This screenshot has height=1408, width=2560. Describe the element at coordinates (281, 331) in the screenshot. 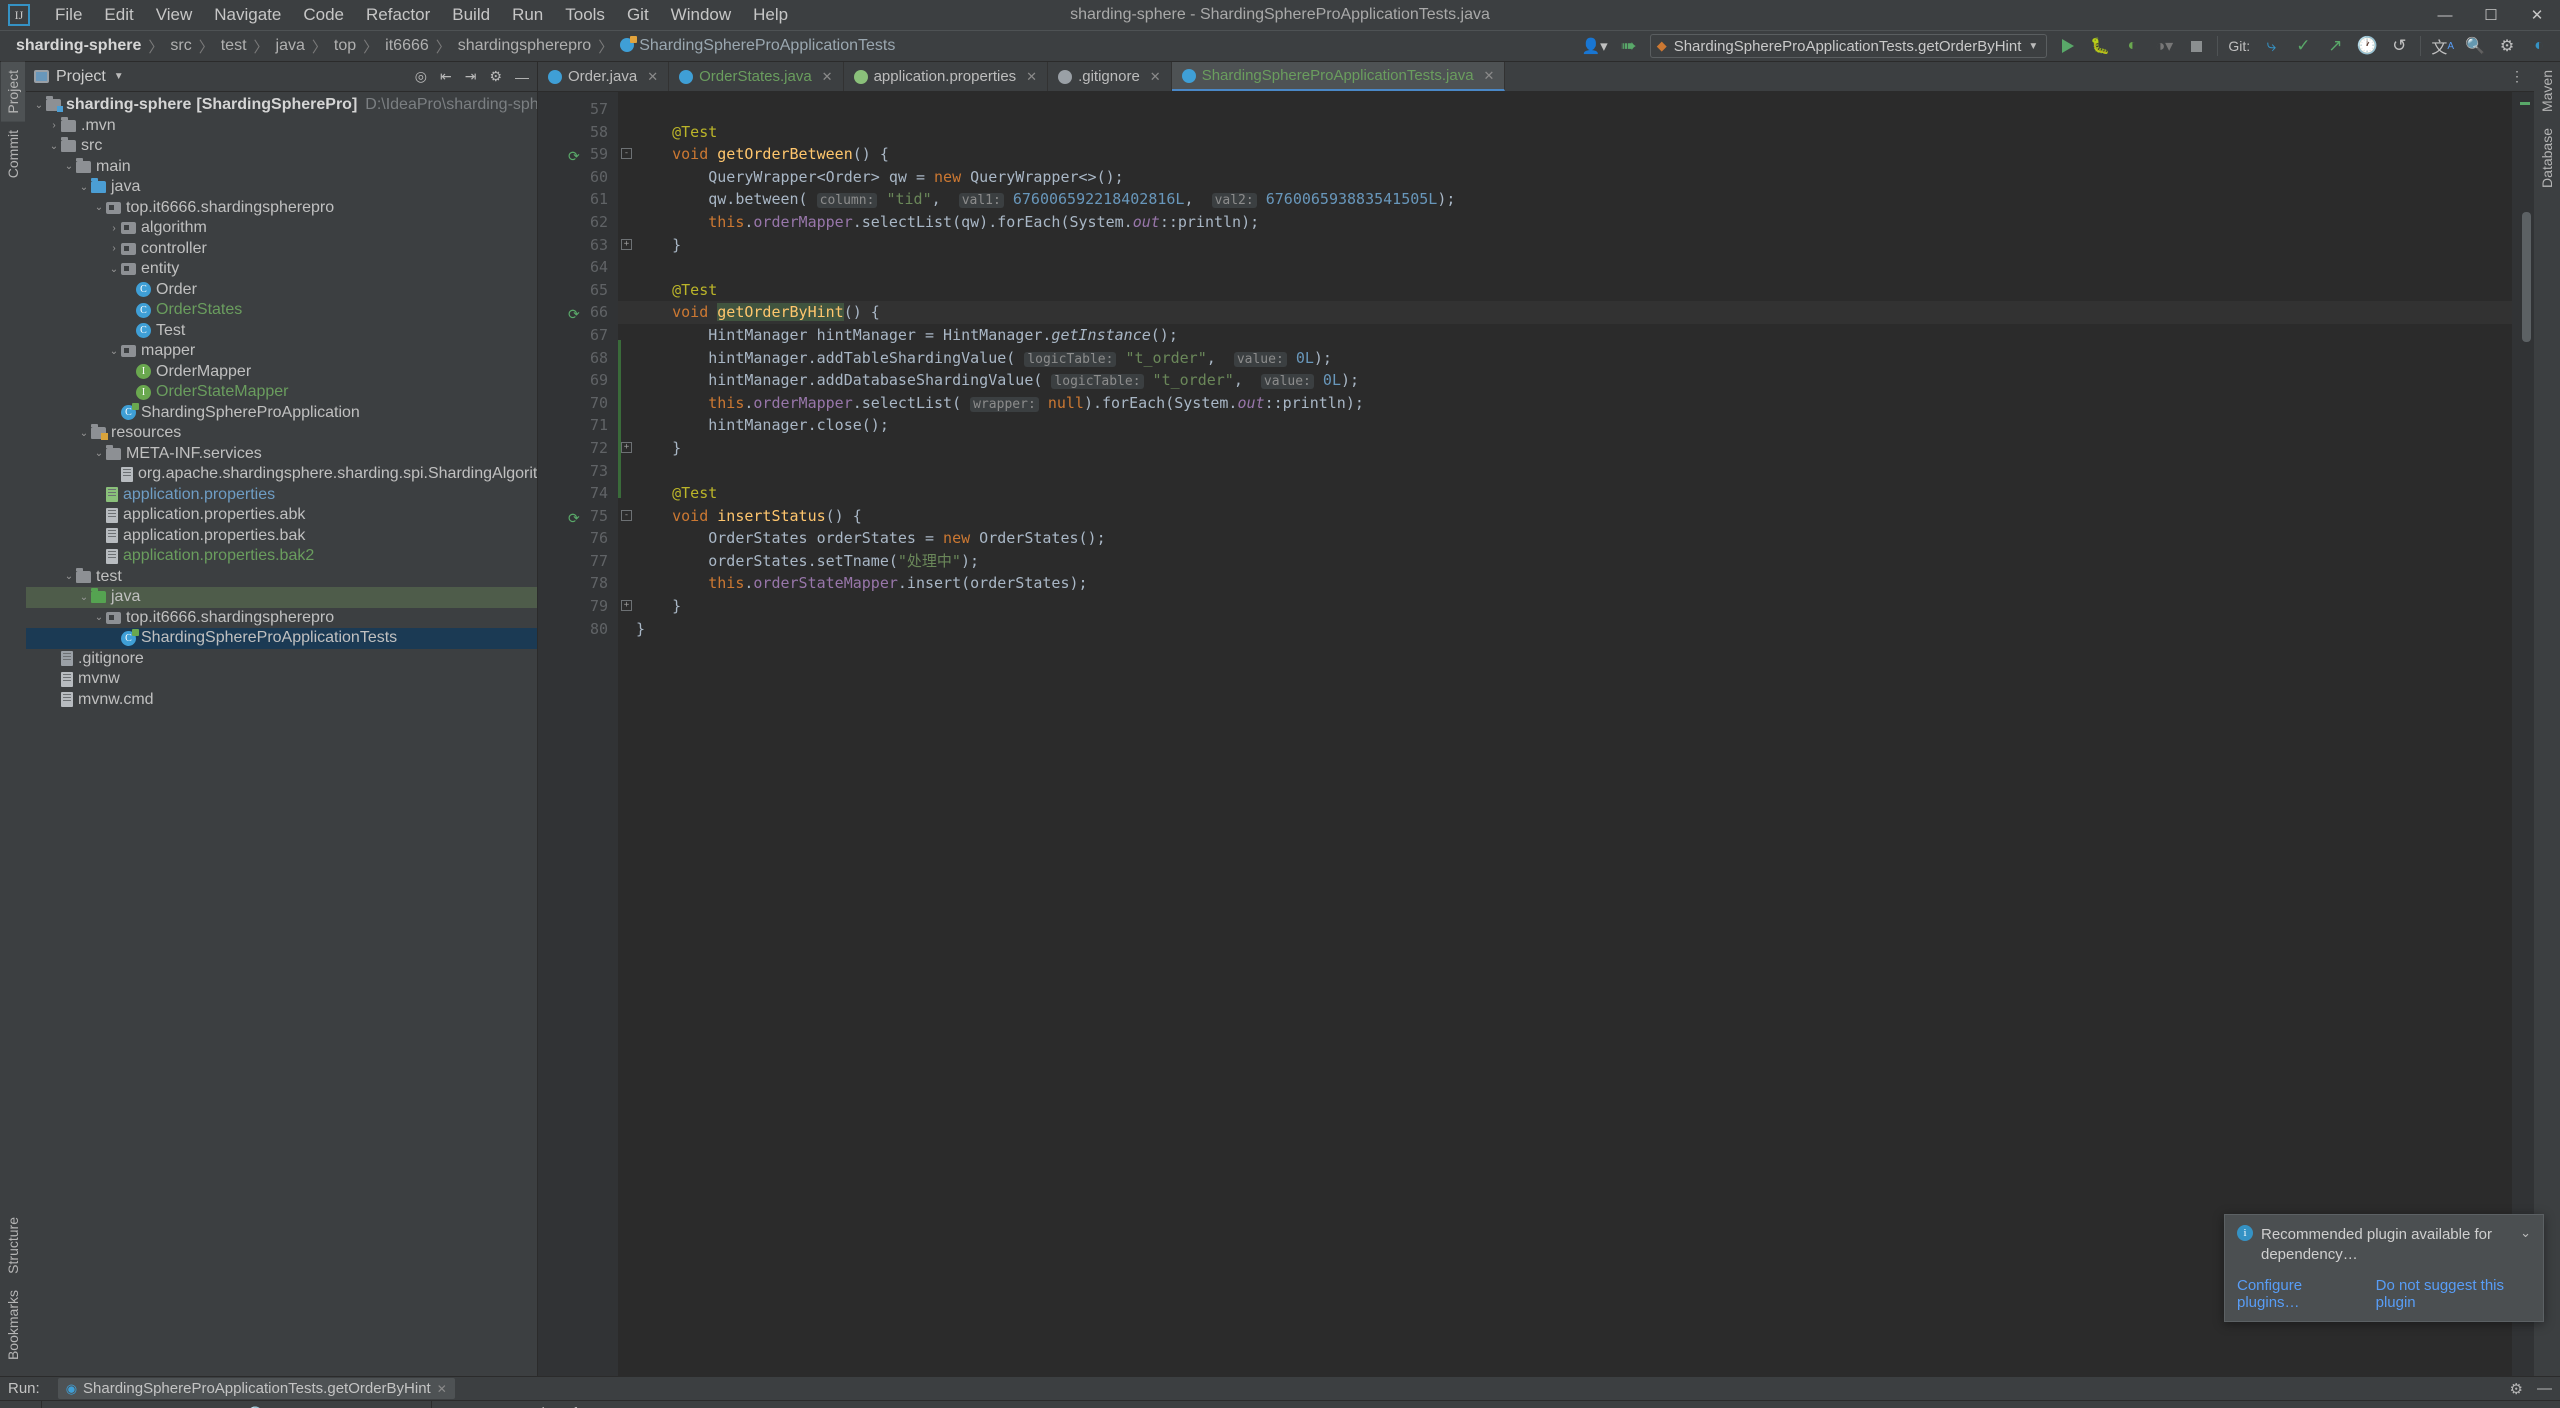

I see `tree-node-test: C Test` at that location.